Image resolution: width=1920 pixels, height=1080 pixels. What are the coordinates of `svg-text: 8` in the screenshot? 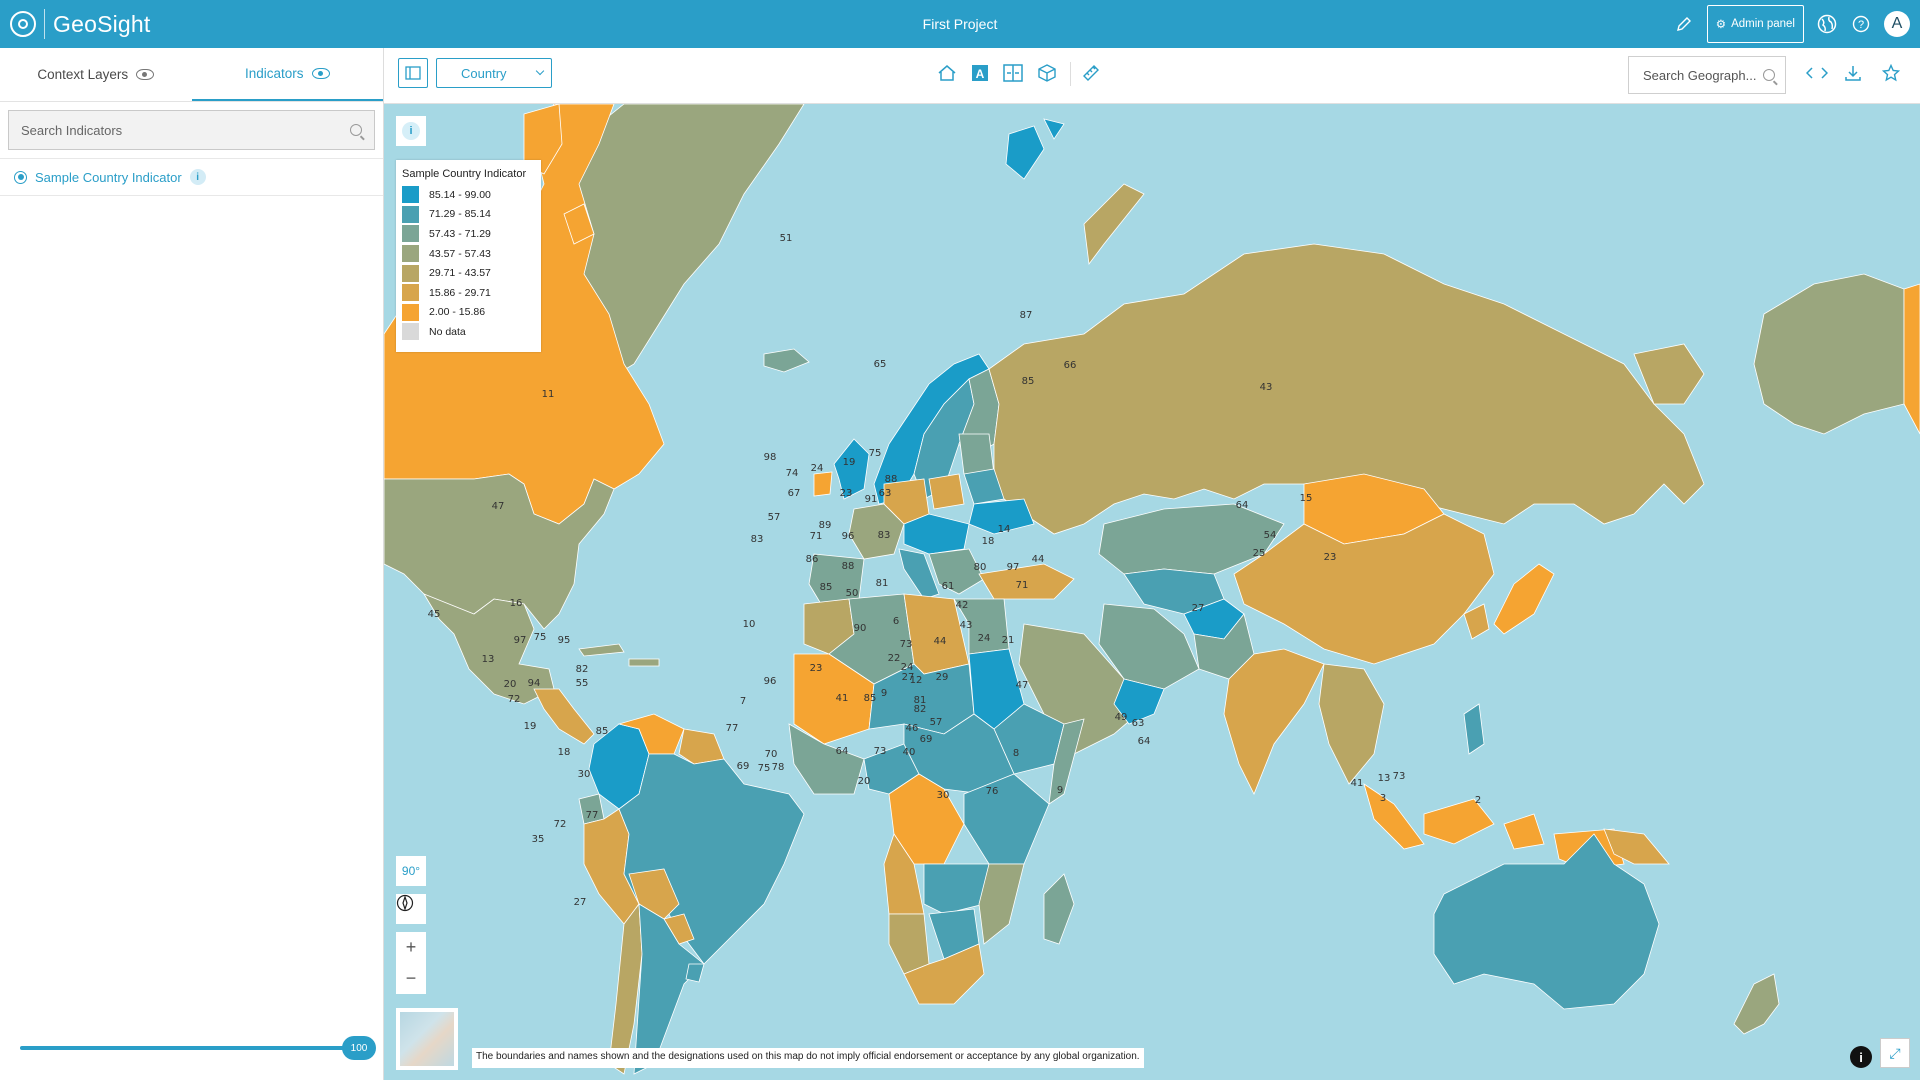 It's located at (1016, 753).